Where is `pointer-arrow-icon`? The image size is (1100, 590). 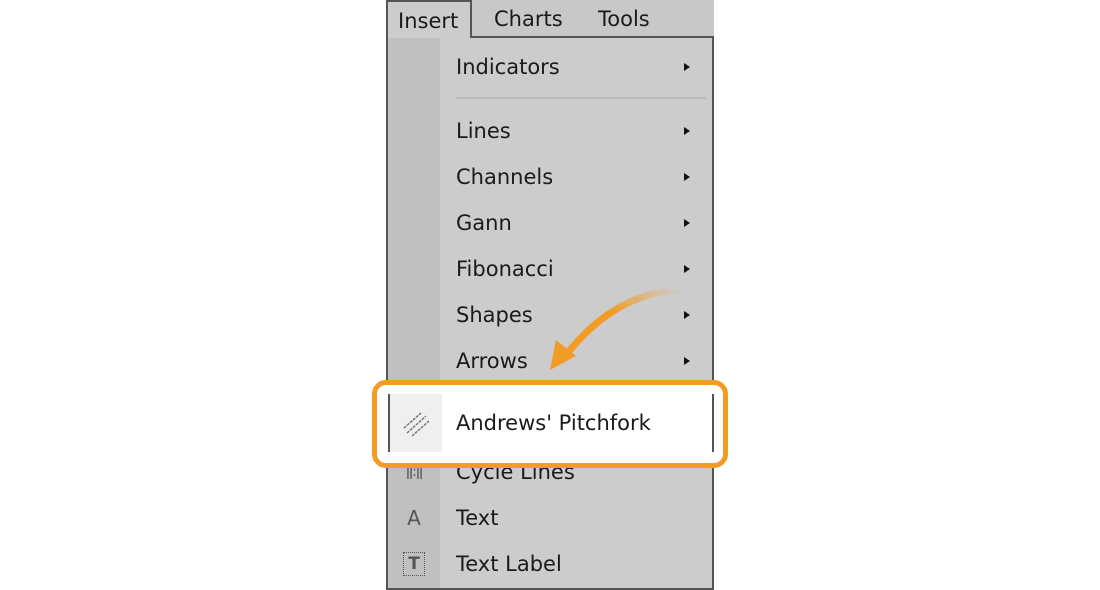
pointer-arrow-icon is located at coordinates (617, 328).